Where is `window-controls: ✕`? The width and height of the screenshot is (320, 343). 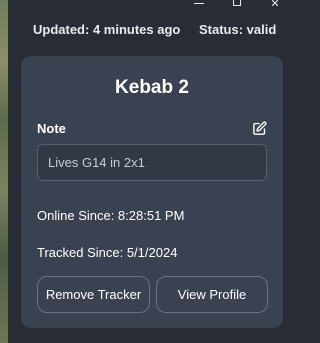 window-controls: ✕ is located at coordinates (237, 5).